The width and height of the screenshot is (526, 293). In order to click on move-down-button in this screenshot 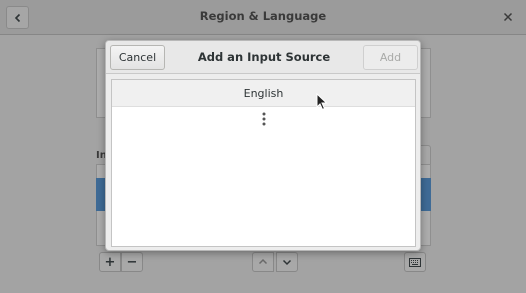, I will do `click(287, 262)`.